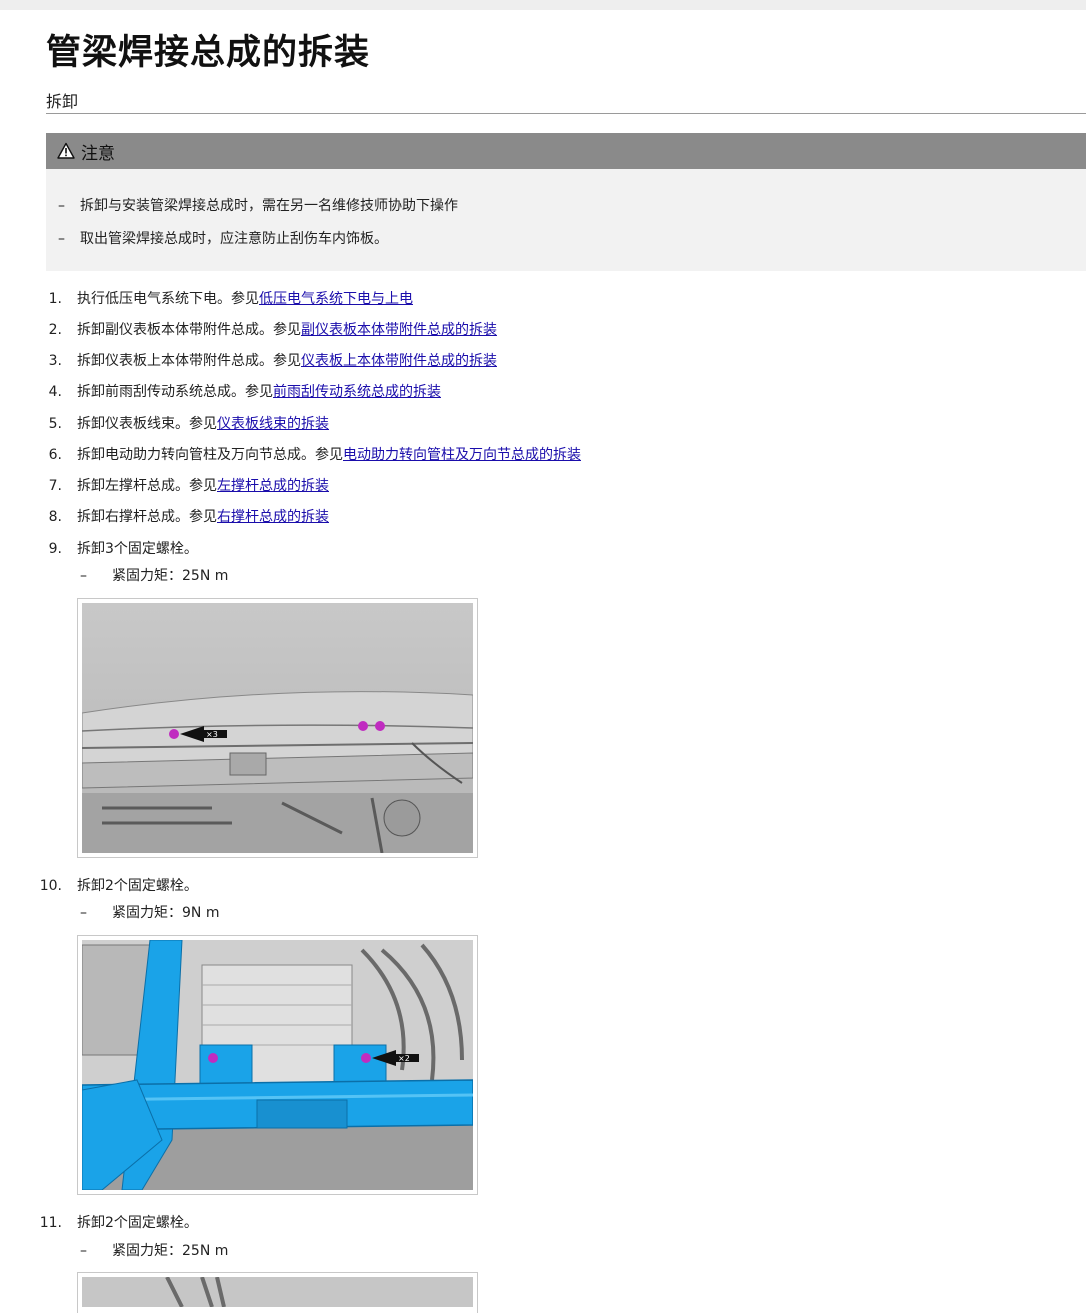  I want to click on step-item: 8. 拆卸右撑杆总成。参见右撑杆总成的拆装, so click(164, 516).